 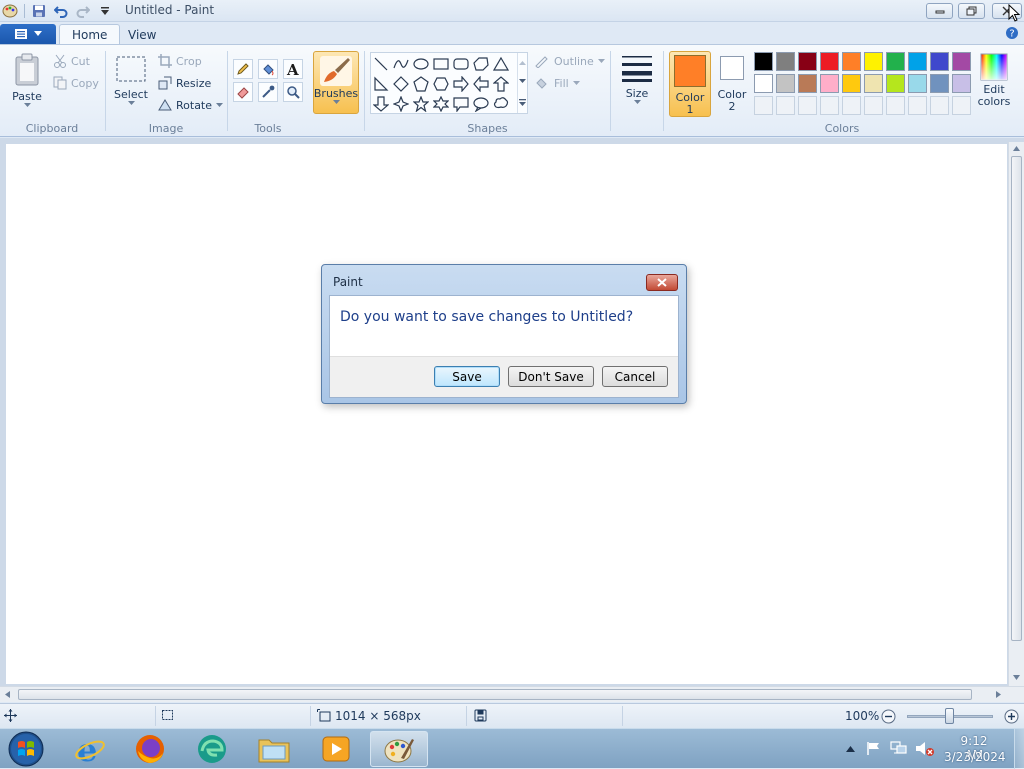 What do you see at coordinates (925, 748) in the screenshot?
I see `volume-muted-icon` at bounding box center [925, 748].